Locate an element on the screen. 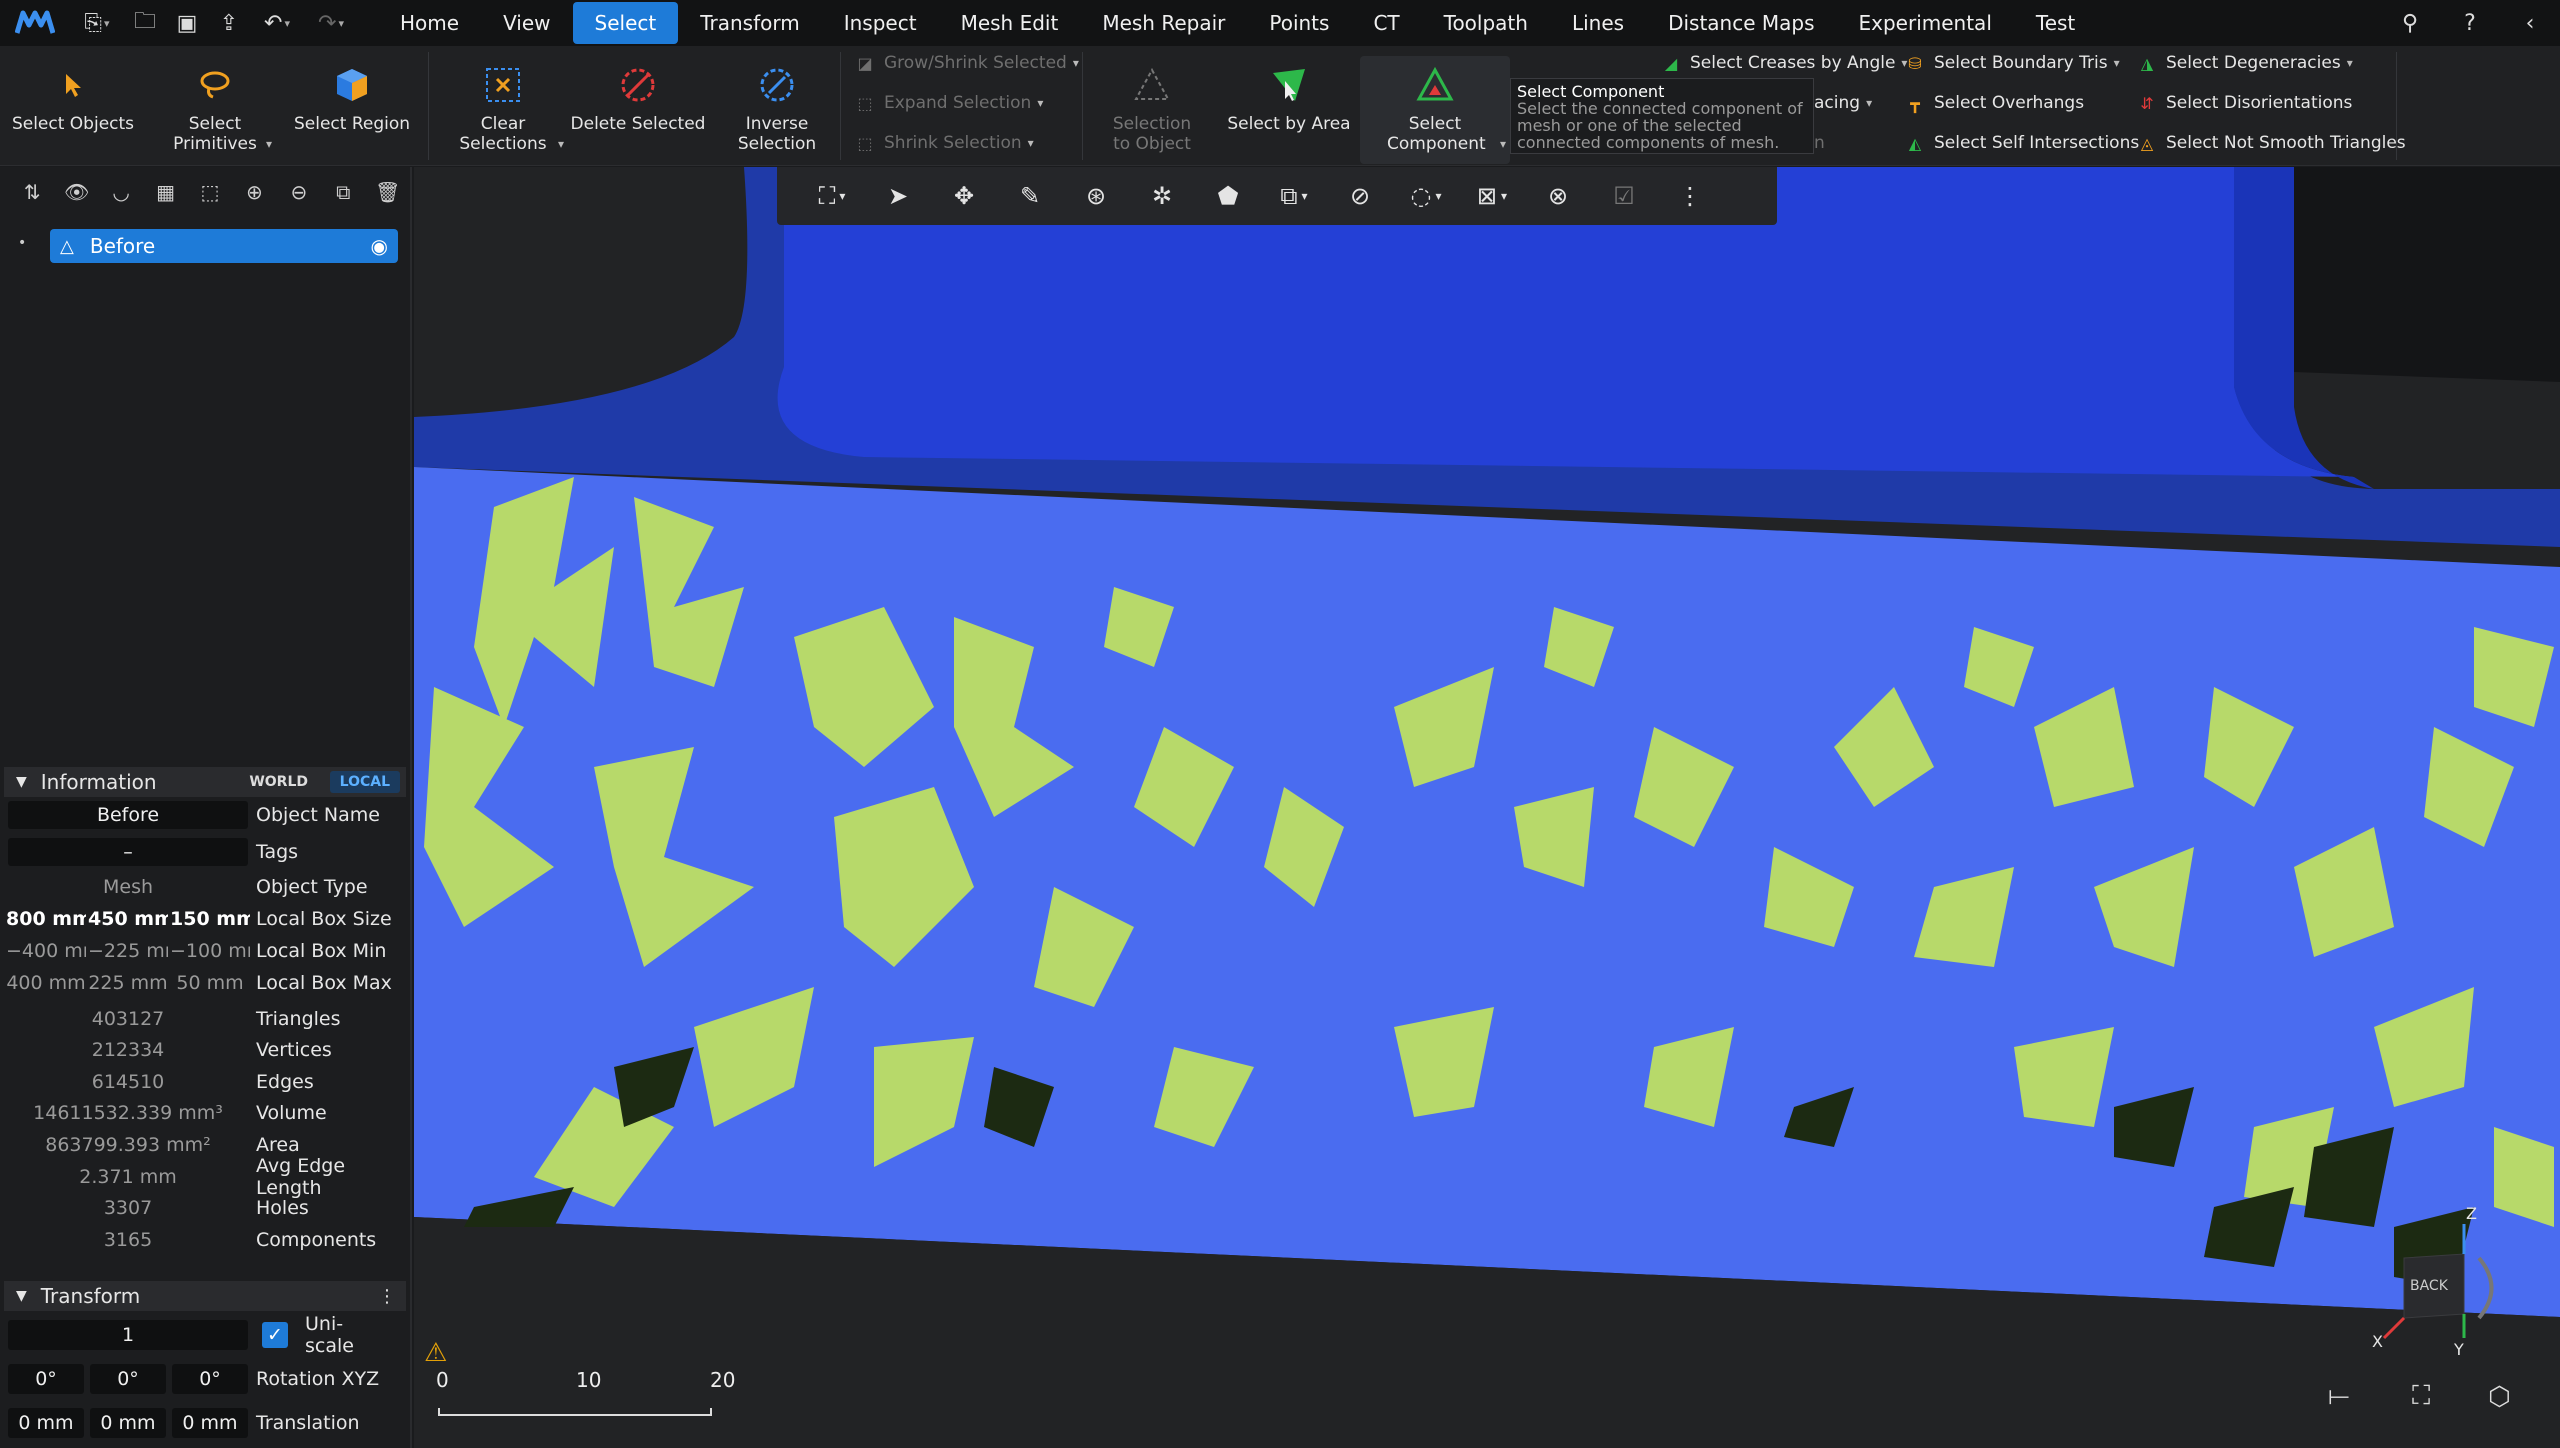 This screenshot has height=1448, width=2560. box-size-y: 450 mm is located at coordinates (128, 919).